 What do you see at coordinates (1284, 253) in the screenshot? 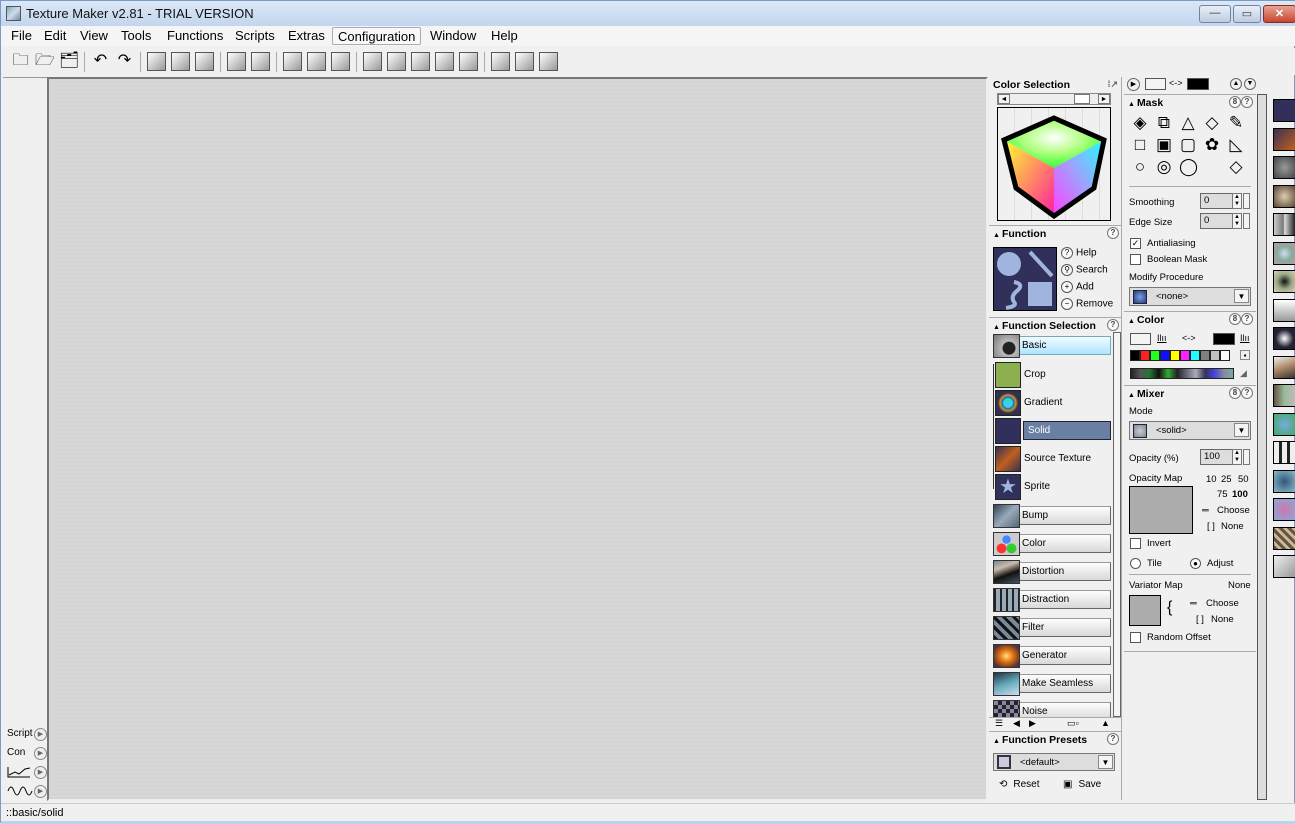
I see `thumbnail-bubble` at bounding box center [1284, 253].